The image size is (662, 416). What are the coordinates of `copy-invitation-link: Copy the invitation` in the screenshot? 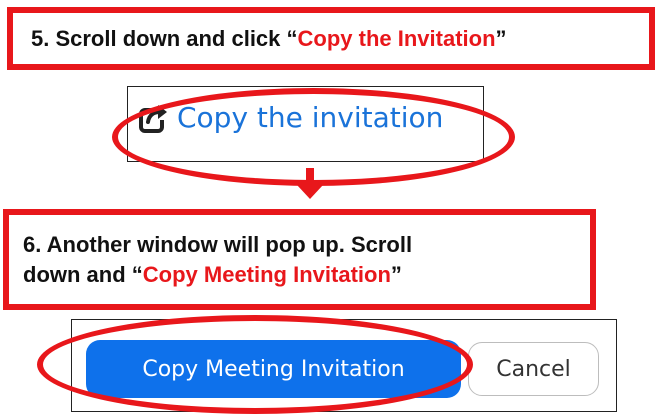 It's located at (291, 117).